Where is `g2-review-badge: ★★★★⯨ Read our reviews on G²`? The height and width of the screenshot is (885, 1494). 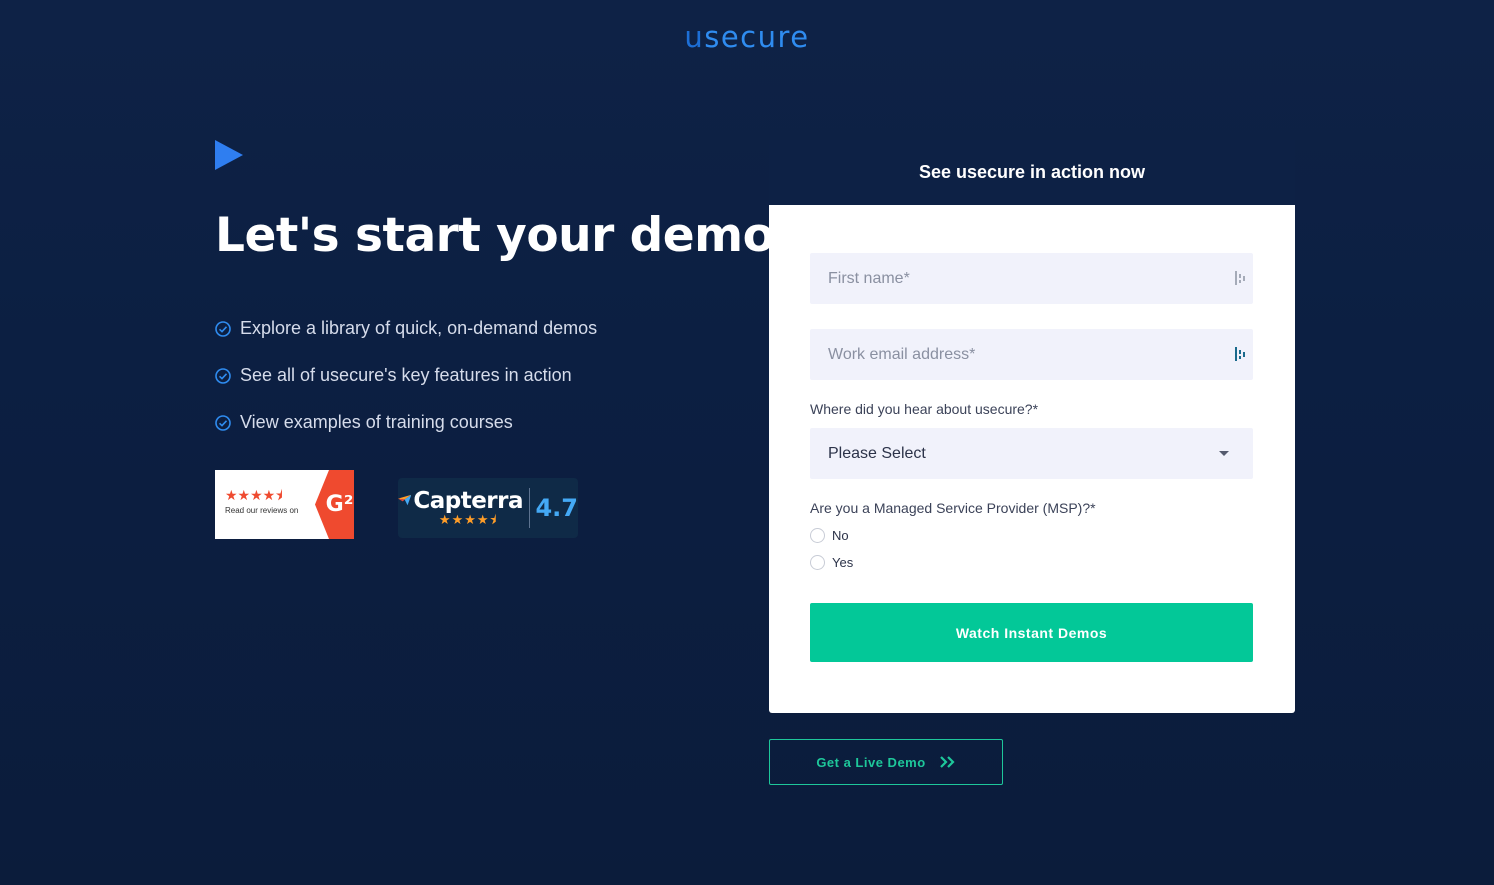 g2-review-badge: ★★★★⯨ Read our reviews on G² is located at coordinates (284, 504).